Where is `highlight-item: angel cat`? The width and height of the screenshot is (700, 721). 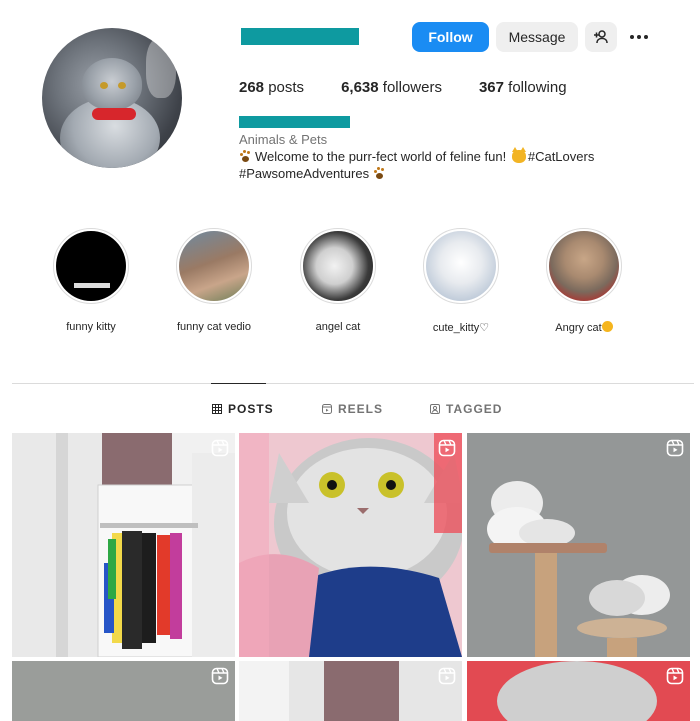 highlight-item: angel cat is located at coordinates (338, 280).